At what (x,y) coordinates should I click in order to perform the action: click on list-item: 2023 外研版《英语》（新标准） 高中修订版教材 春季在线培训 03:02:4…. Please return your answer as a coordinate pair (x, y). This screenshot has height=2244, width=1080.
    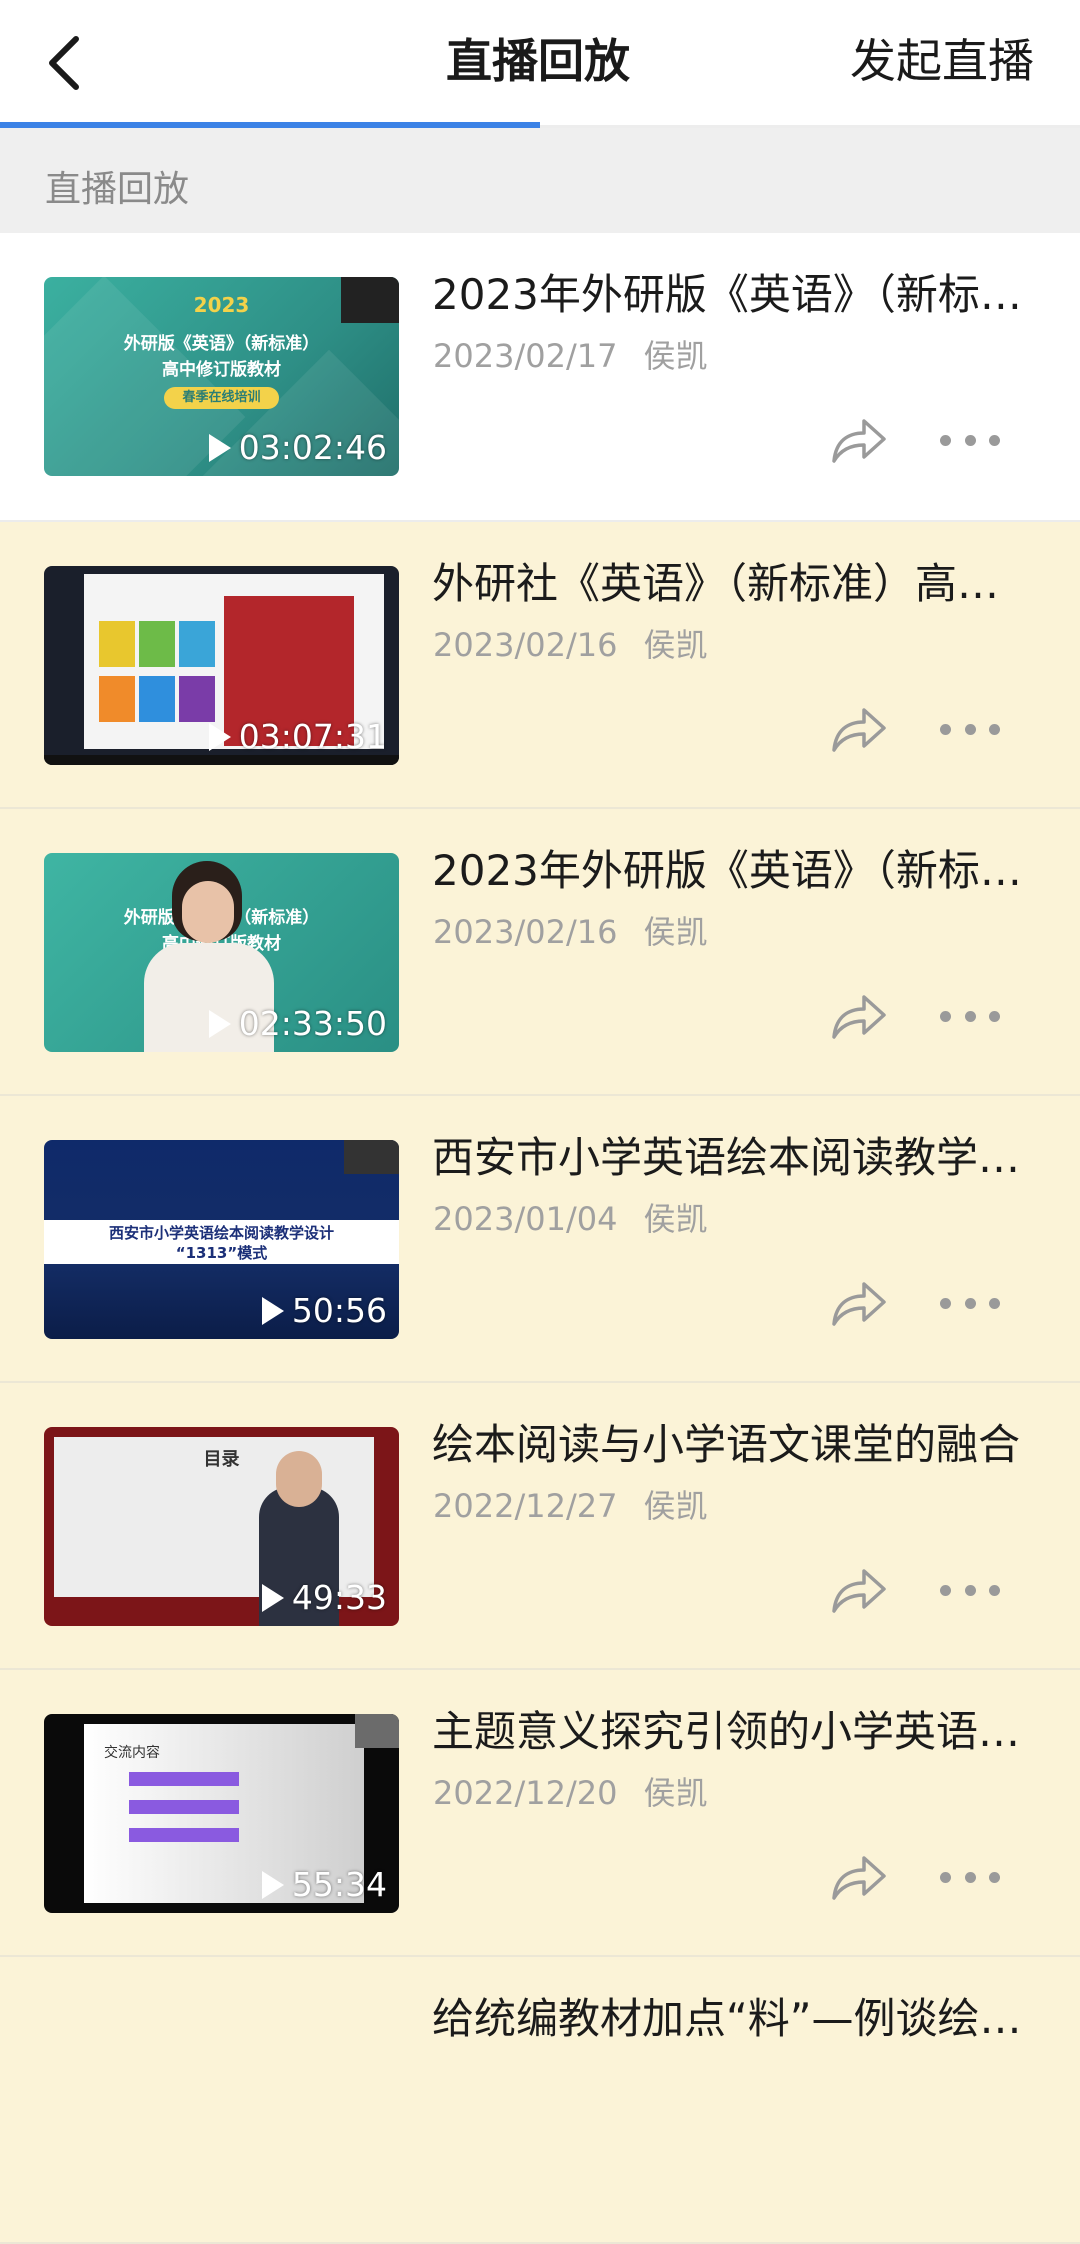
    Looking at the image, I should click on (540, 377).